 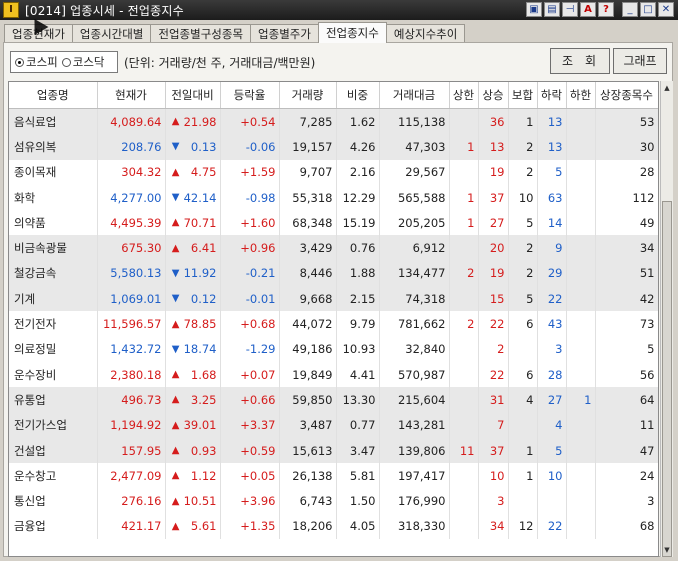 What do you see at coordinates (53, 95) in the screenshot?
I see `column-header: 업종명` at bounding box center [53, 95].